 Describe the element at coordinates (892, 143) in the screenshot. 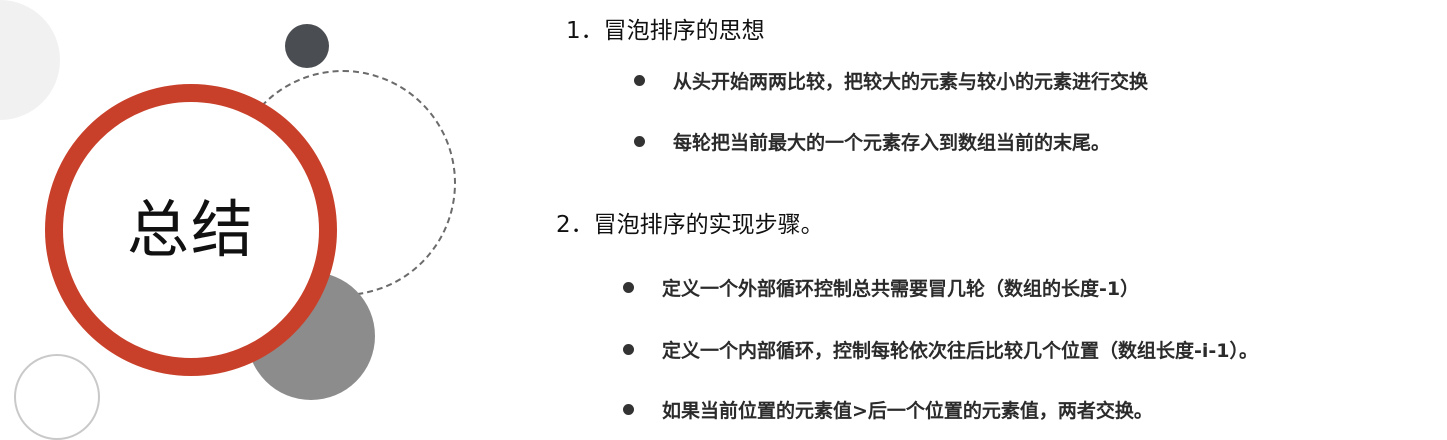

I see `bullet-text: 每轮把当前最大的一个元素存入到数组当前的末尾。` at that location.